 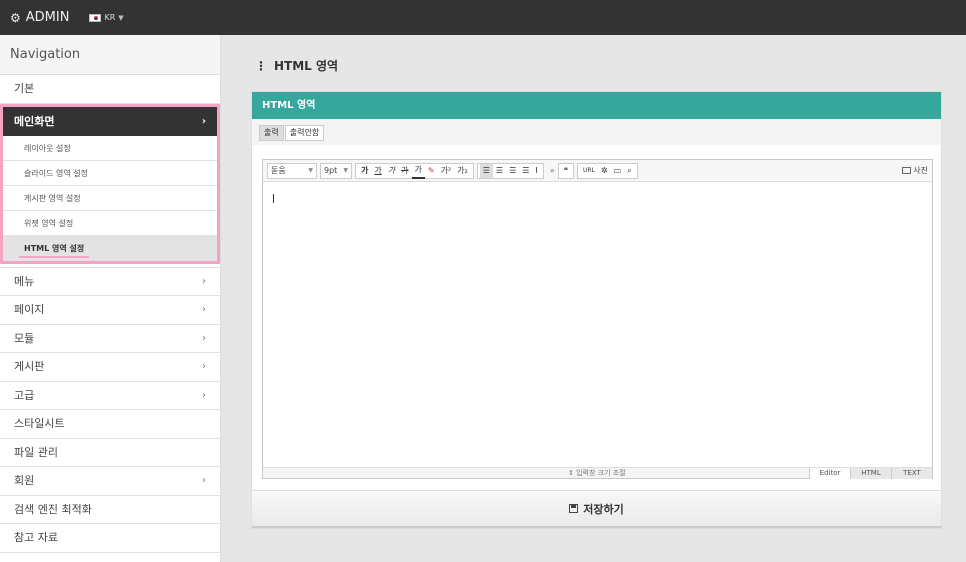 I want to click on language-selector: KR ▼, so click(x=106, y=17).